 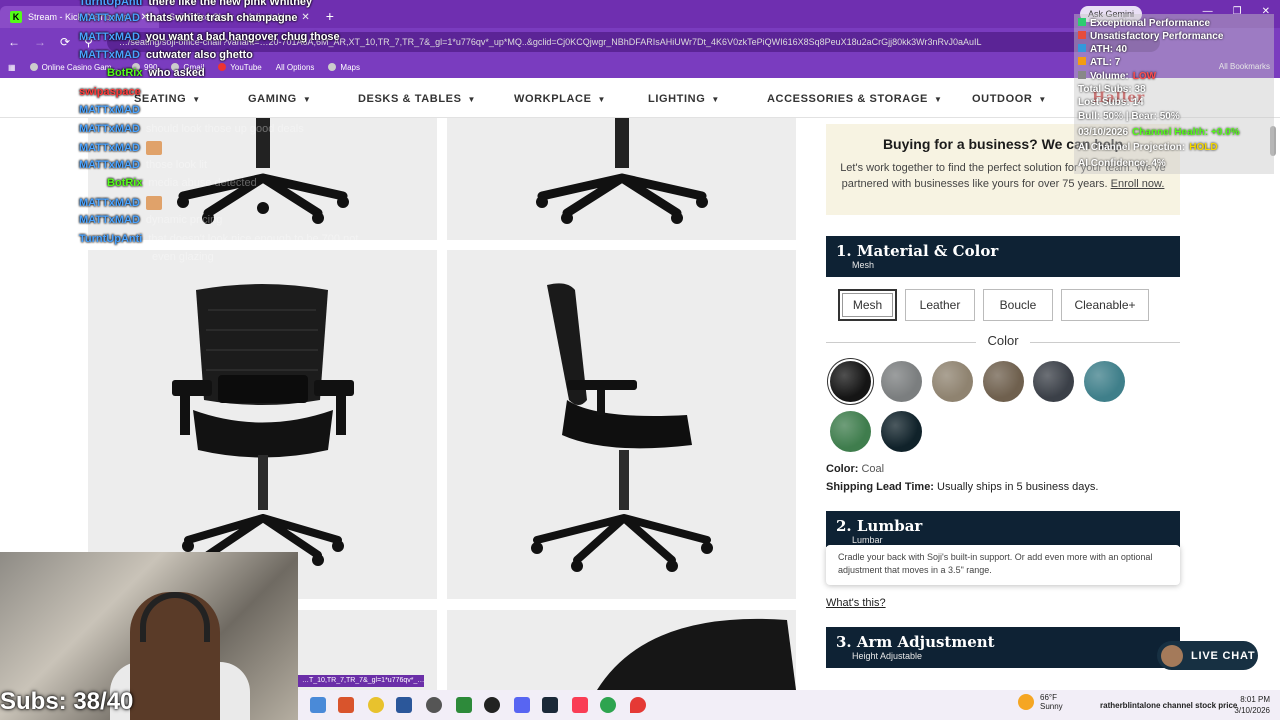 I want to click on xbox-icon, so click(x=464, y=705).